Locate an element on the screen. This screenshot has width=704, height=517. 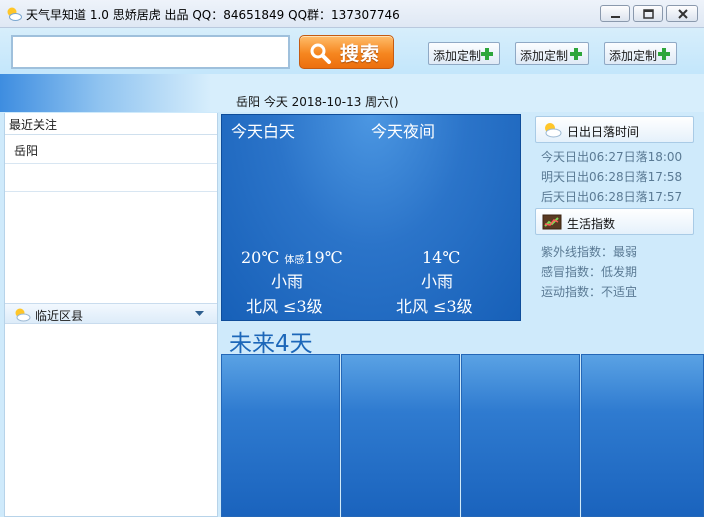
weather-icon is located at coordinates (14, 14).